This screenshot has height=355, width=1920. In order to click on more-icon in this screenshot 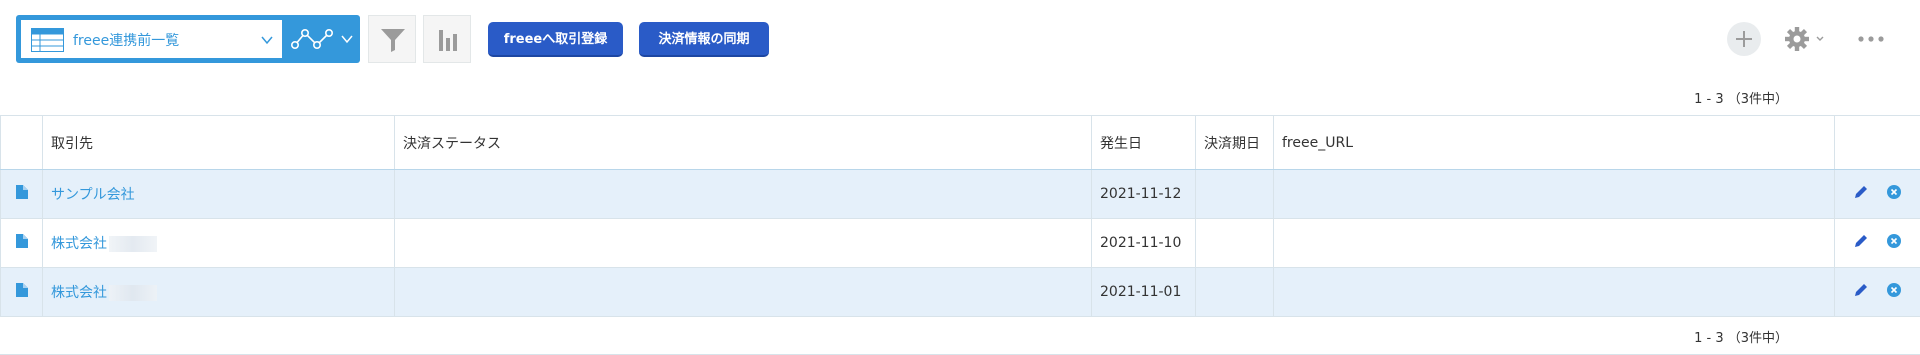, I will do `click(1871, 39)`.